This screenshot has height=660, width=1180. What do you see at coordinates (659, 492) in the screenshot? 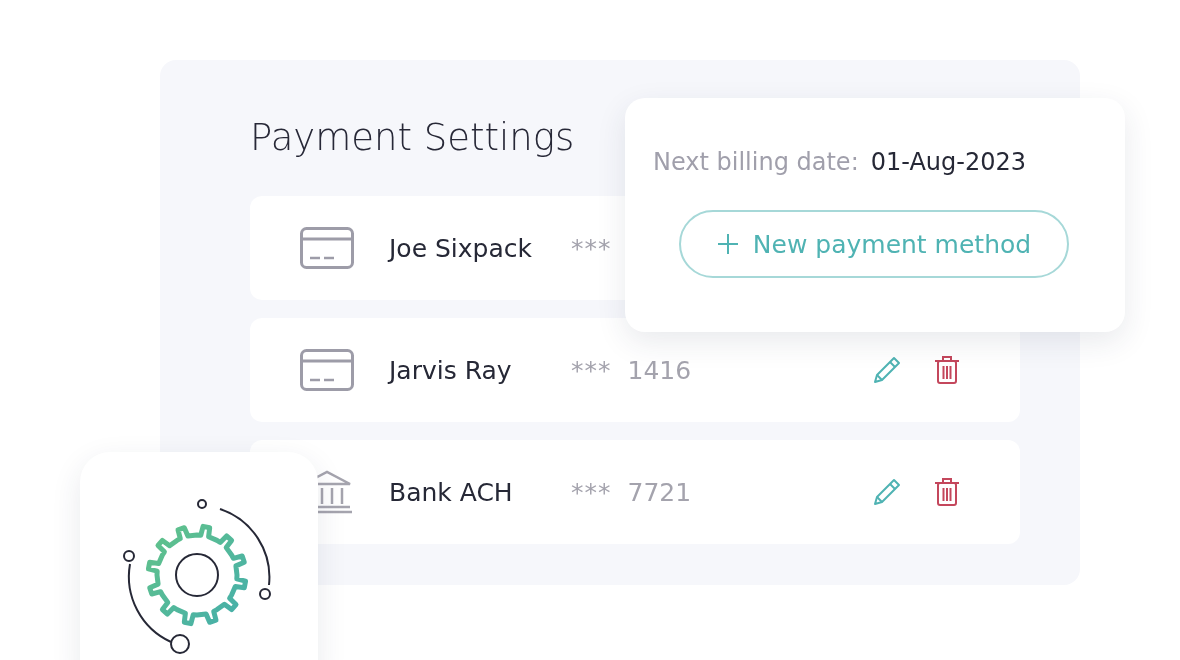
I see `last-digits: 7721` at bounding box center [659, 492].